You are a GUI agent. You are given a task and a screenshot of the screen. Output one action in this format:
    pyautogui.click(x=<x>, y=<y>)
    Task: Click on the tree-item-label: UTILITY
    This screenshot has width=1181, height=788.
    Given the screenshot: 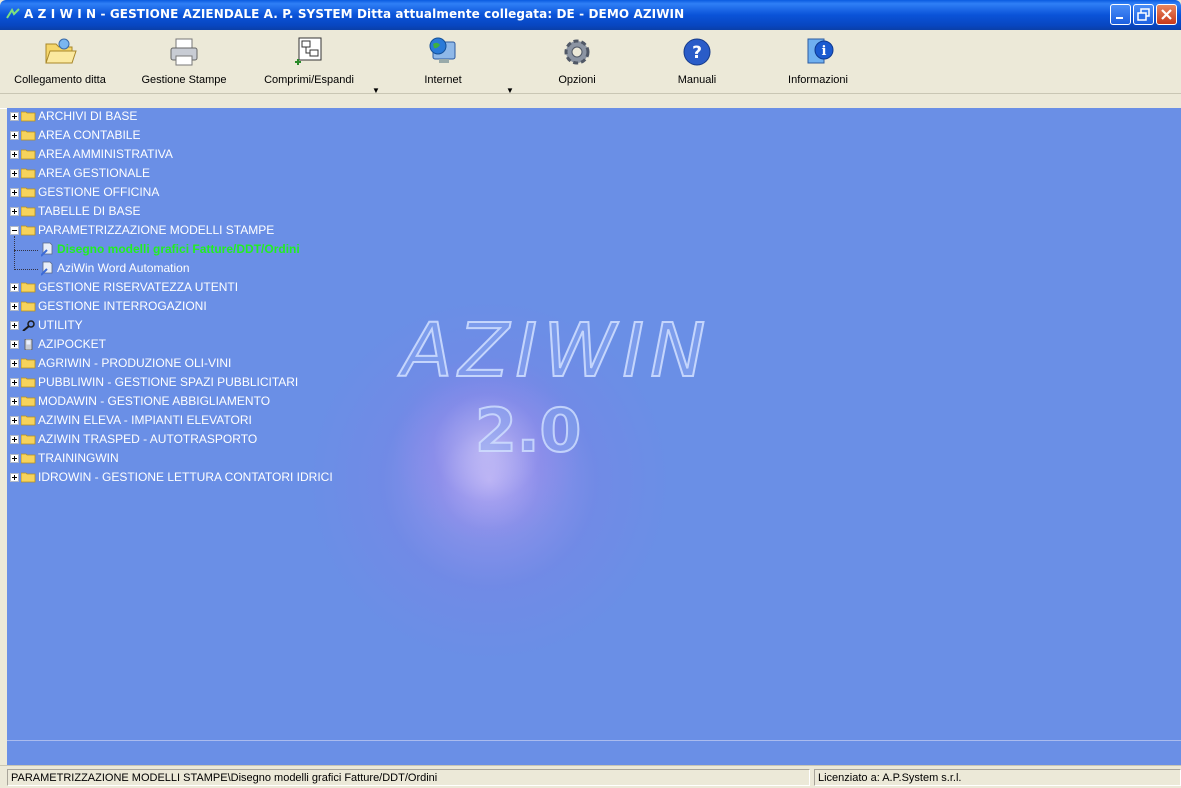 What is the action you would take?
    pyautogui.click(x=60, y=325)
    